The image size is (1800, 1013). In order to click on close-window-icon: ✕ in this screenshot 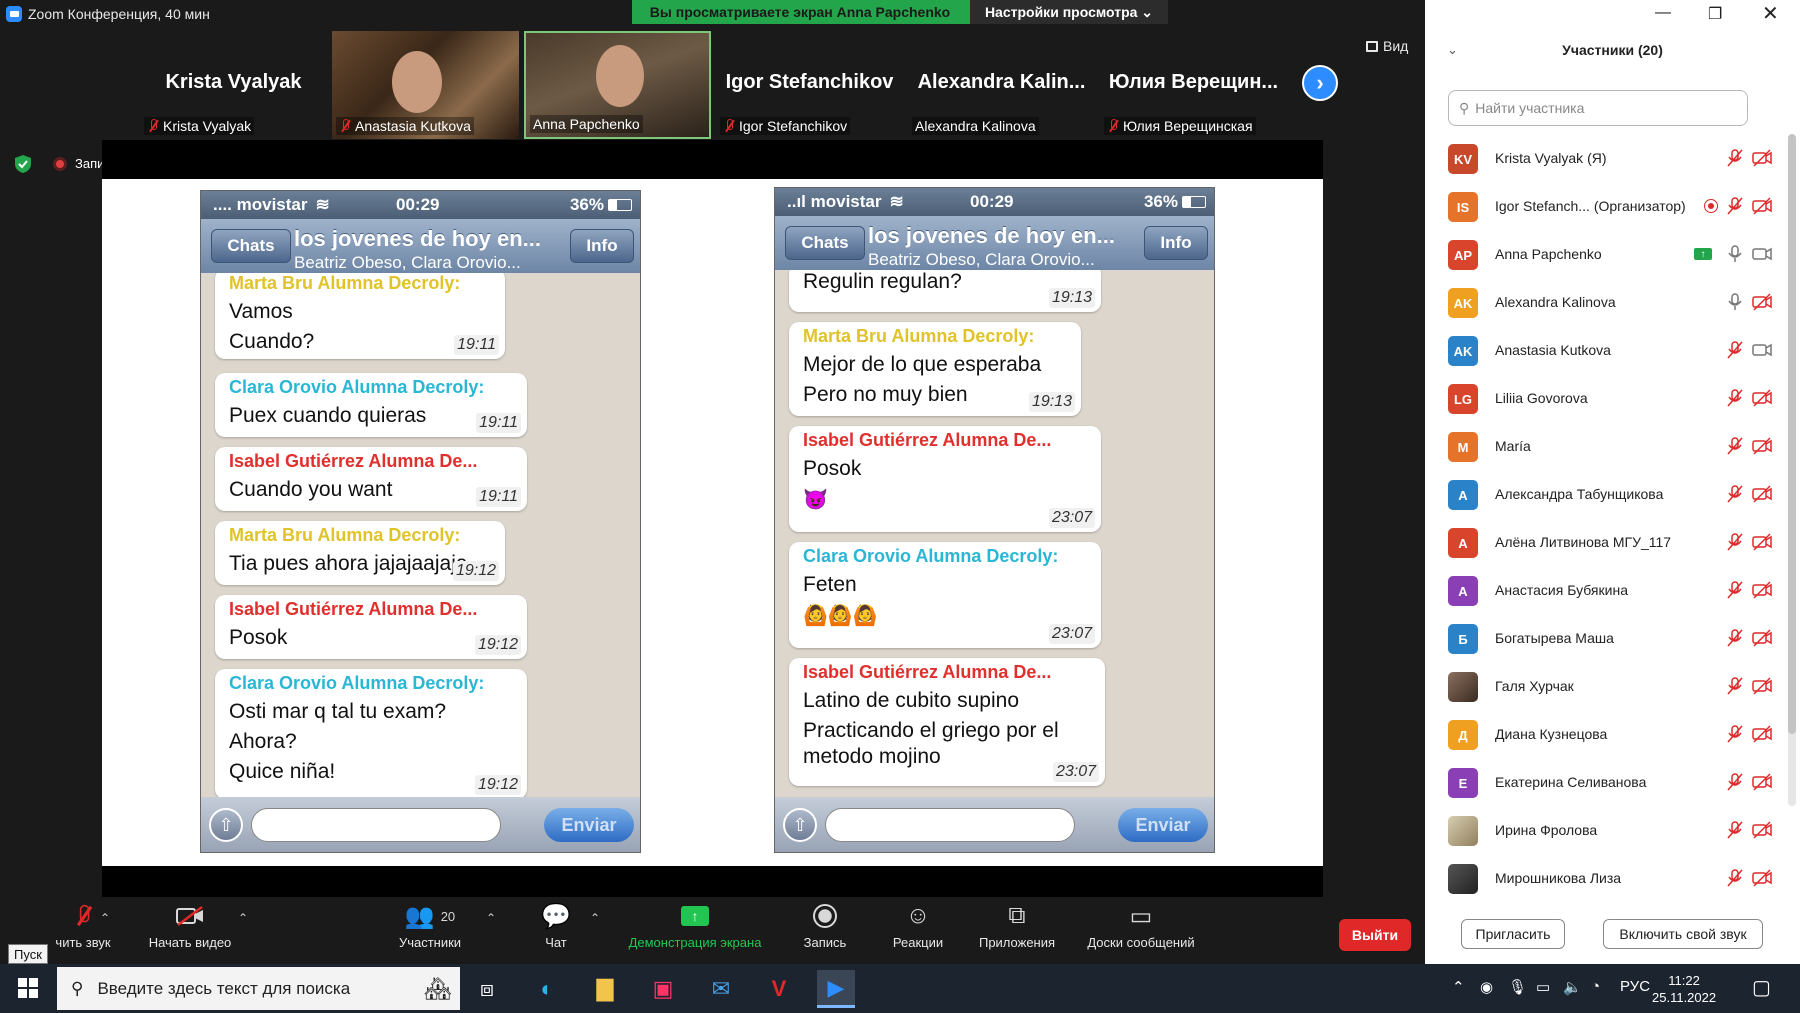, I will do `click(1770, 13)`.